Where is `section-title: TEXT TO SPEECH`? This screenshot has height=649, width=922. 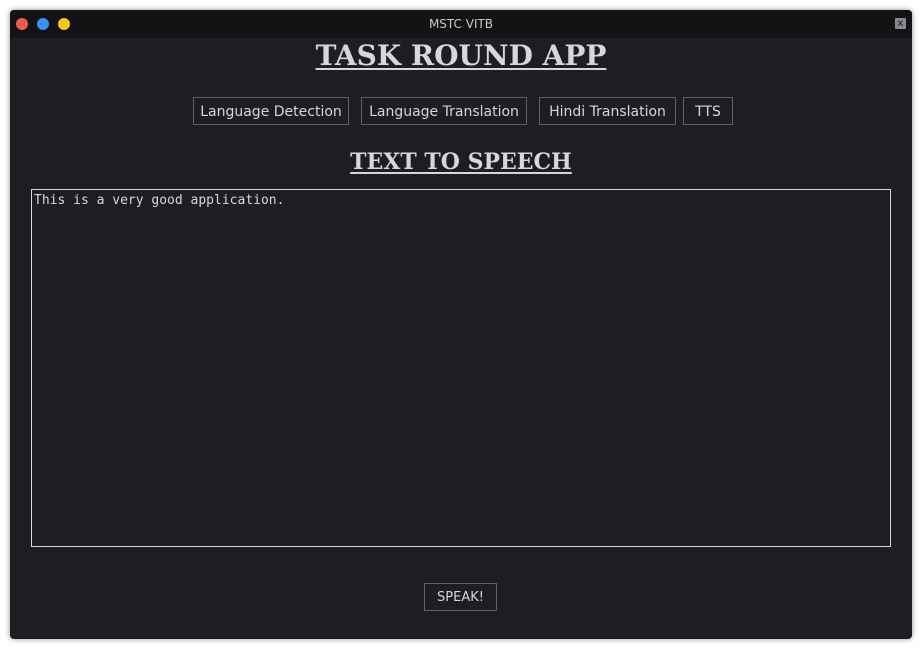
section-title: TEXT TO SPEECH is located at coordinates (461, 162).